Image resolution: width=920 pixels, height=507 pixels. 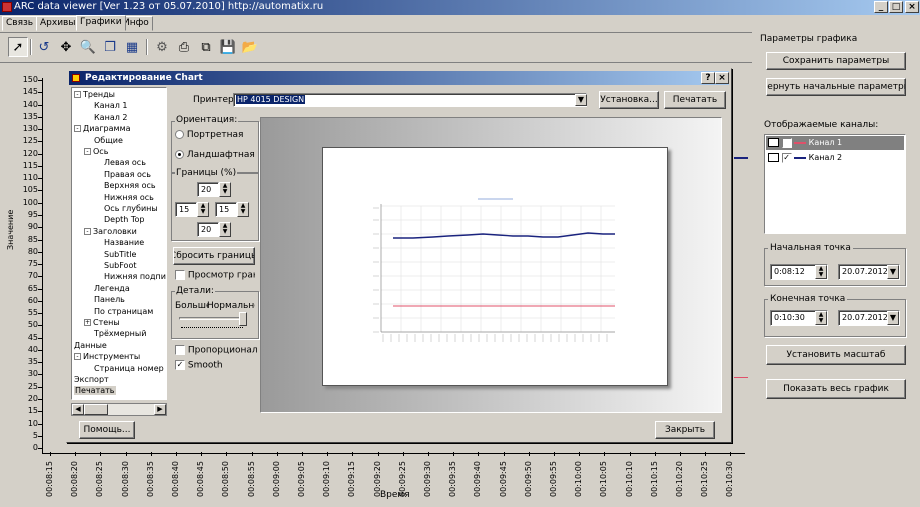 I want to click on margin-right-field: 15, so click(x=226, y=209).